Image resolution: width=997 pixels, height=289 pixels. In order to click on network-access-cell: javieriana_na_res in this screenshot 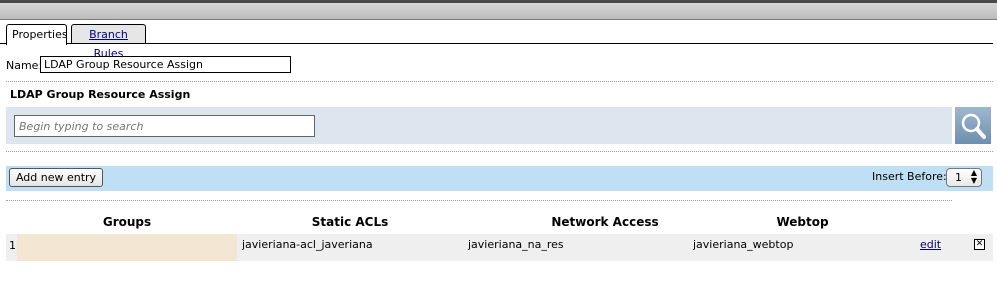, I will do `click(516, 244)`.